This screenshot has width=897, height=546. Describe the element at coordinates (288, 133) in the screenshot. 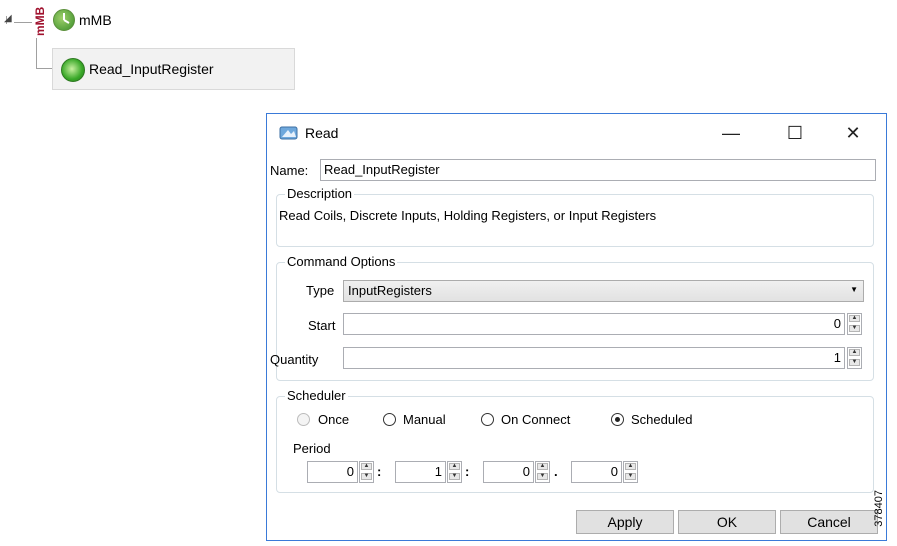

I see `dialog-app-icon` at that location.